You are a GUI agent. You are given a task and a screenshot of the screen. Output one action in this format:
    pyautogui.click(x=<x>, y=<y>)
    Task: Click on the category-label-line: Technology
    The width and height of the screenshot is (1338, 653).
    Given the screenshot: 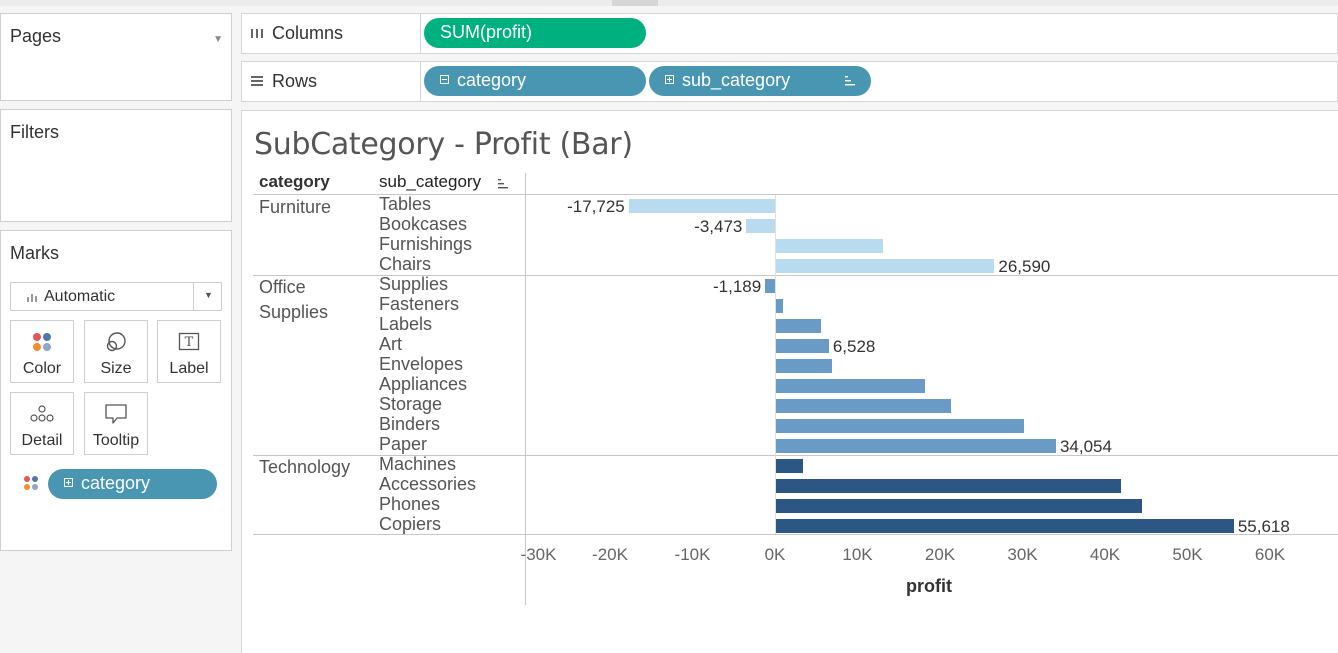 What is the action you would take?
    pyautogui.click(x=305, y=467)
    